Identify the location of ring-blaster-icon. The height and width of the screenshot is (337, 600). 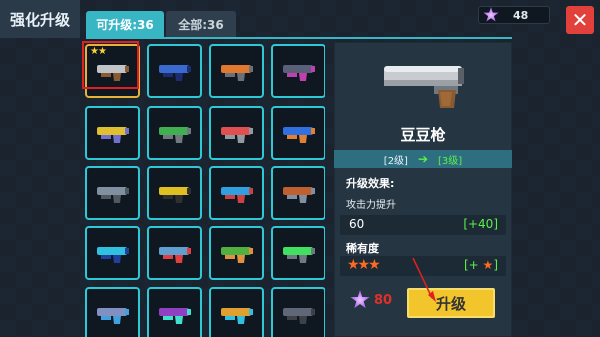
(237, 195).